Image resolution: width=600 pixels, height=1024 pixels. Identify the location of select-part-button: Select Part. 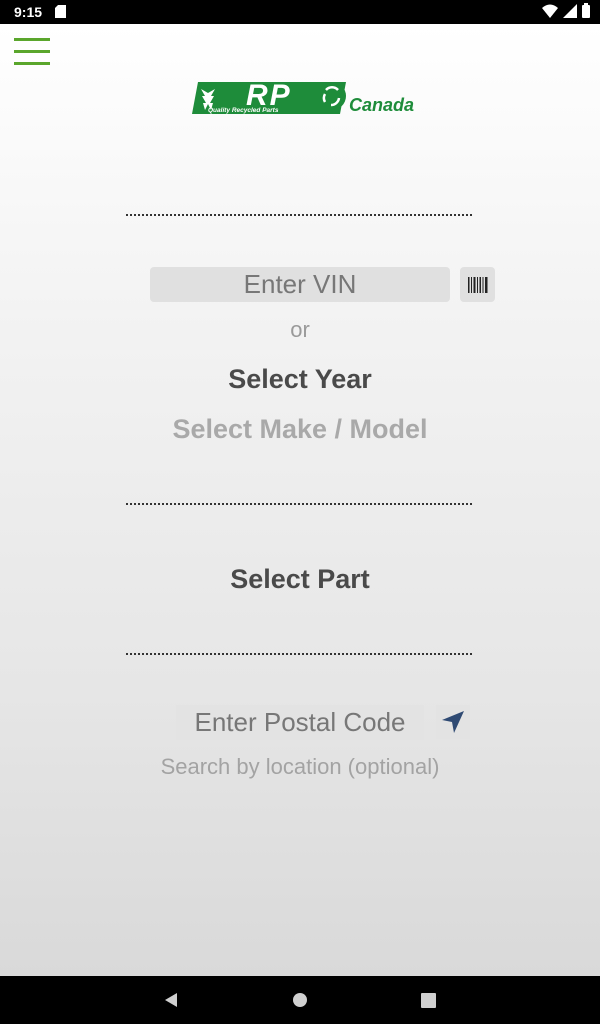
(300, 579).